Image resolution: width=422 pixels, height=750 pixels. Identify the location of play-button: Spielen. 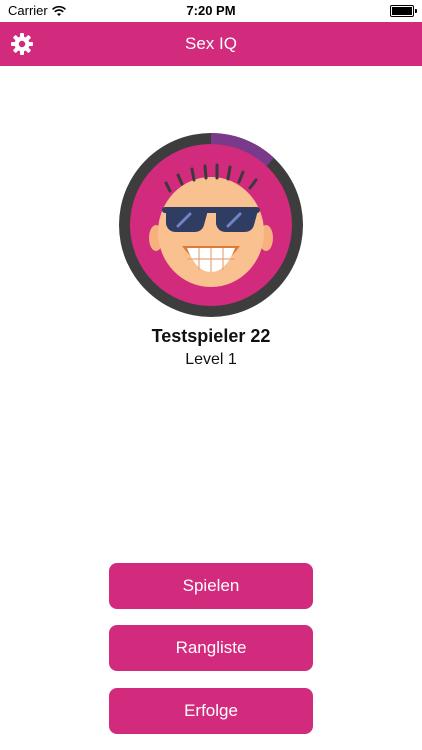
(211, 586).